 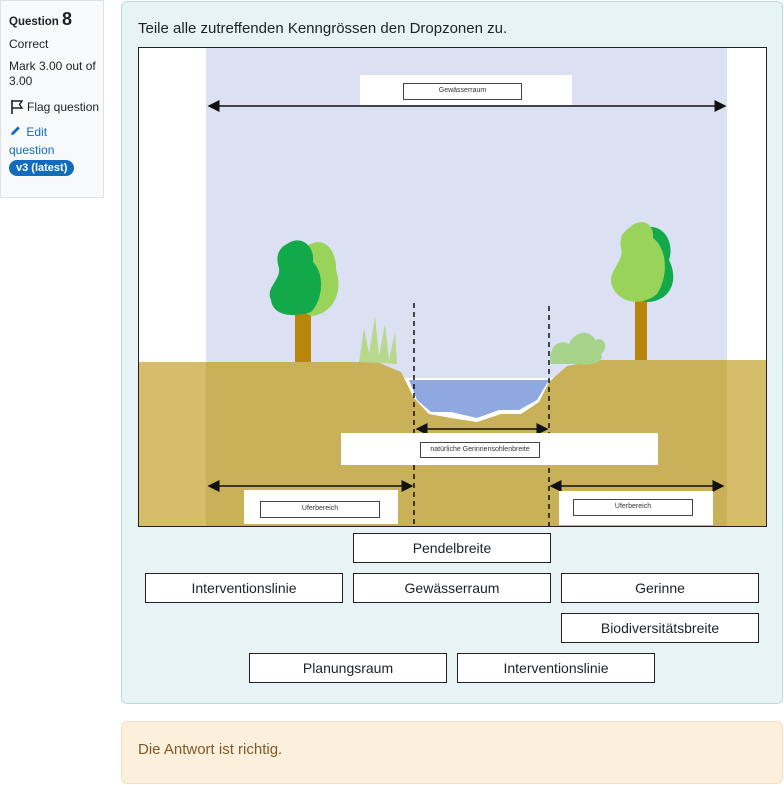 I want to click on flag-question-link: Flag question, so click(x=56, y=107).